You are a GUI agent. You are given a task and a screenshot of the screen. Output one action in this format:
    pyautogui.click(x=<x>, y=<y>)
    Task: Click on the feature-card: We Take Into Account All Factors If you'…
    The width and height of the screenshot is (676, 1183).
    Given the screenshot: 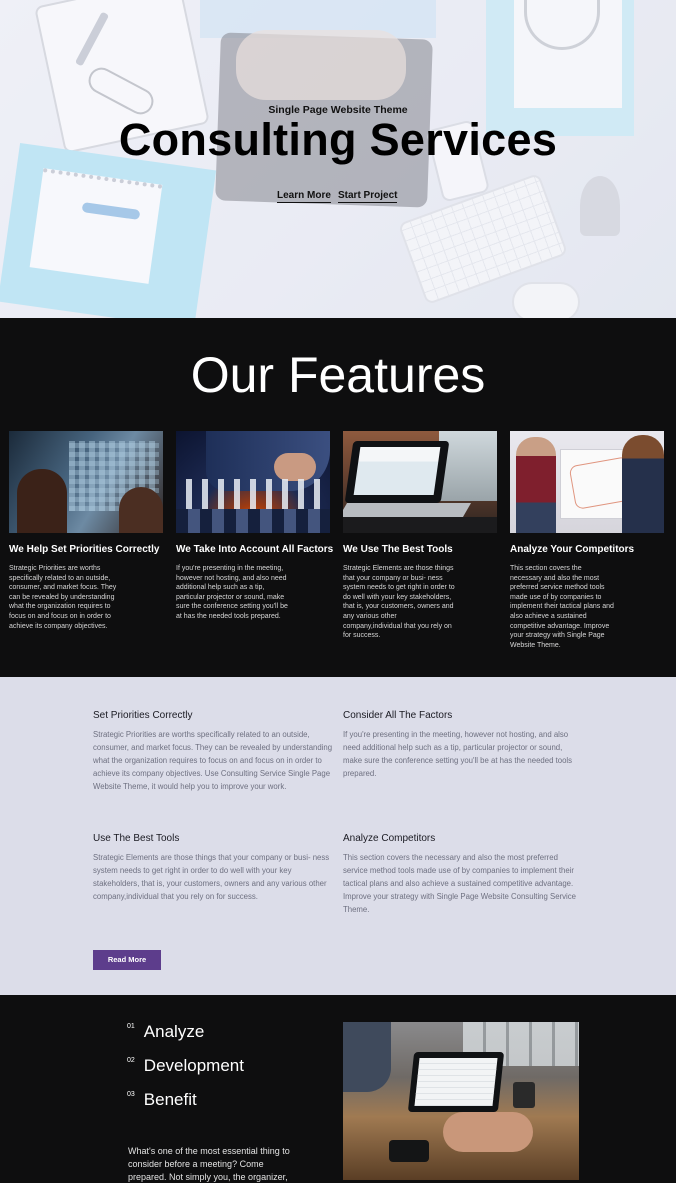 What is the action you would take?
    pyautogui.click(x=255, y=526)
    